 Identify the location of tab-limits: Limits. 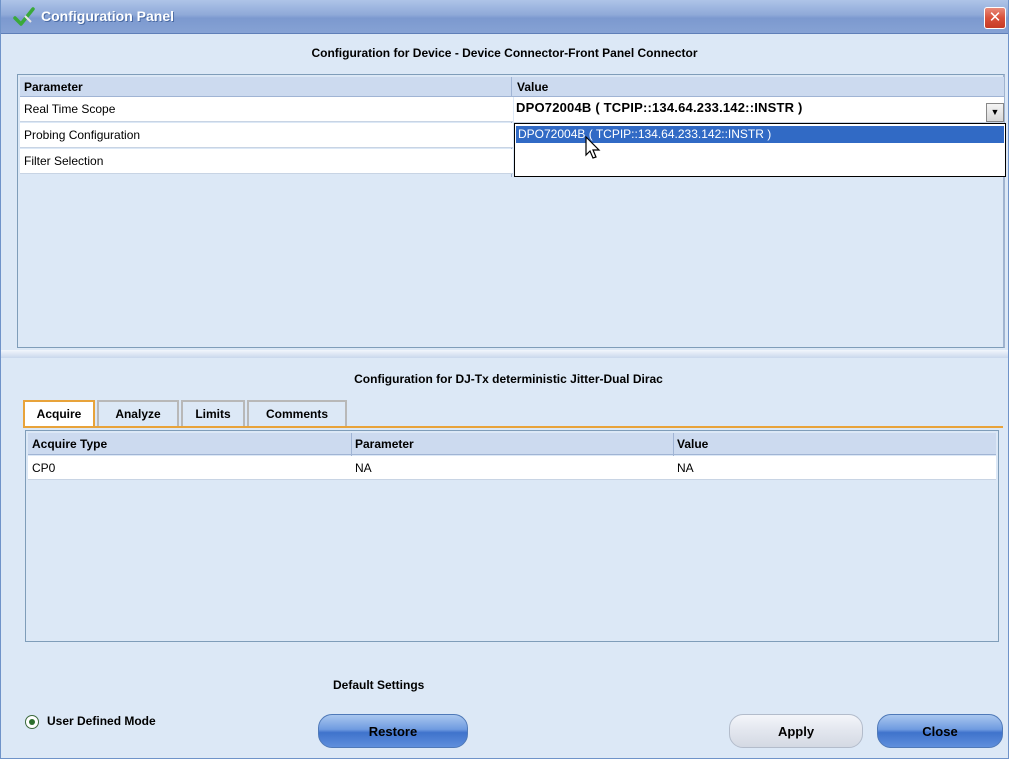
(213, 413).